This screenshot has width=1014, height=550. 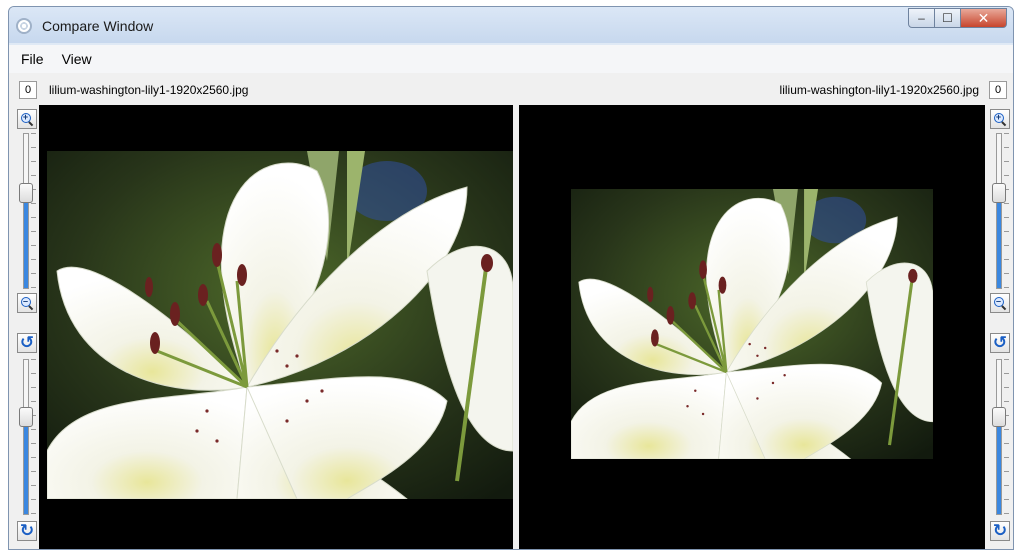 I want to click on left-filename: lilium-washington-lily1-1920x2560.jpg, so click(x=149, y=90).